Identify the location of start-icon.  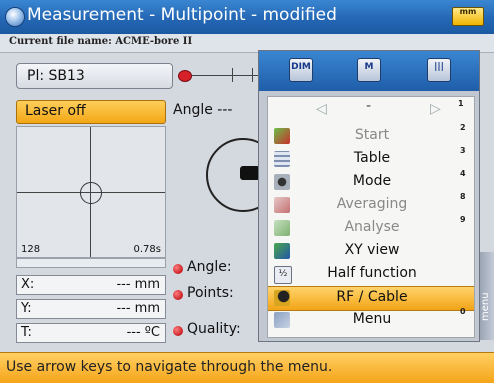
(282, 136).